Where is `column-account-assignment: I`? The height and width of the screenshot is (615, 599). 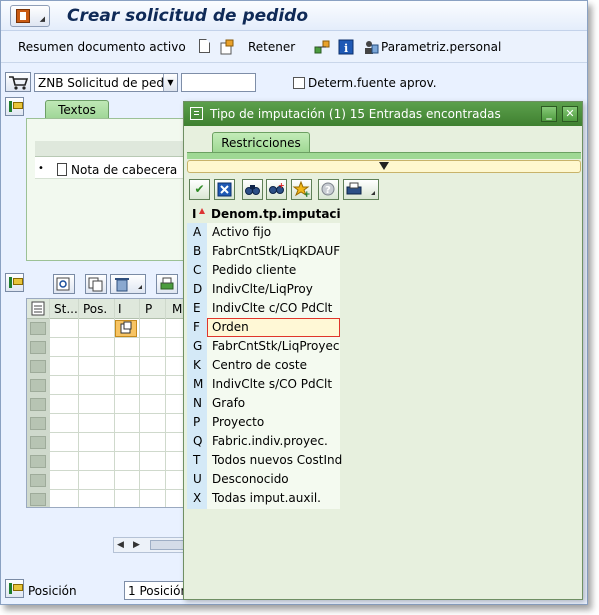
column-account-assignment: I is located at coordinates (120, 309).